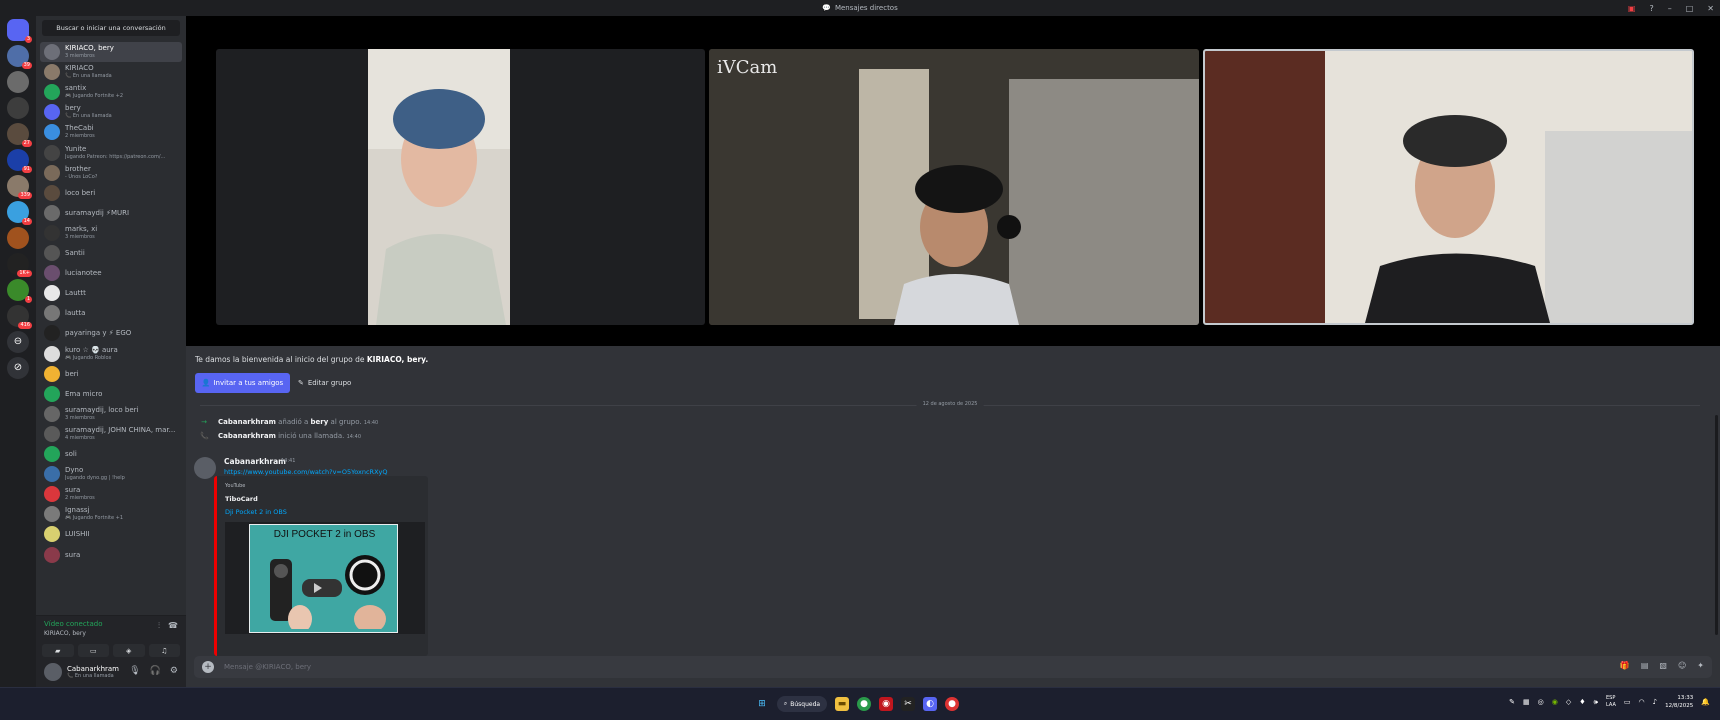 The height and width of the screenshot is (720, 1720). What do you see at coordinates (19, 187) in the screenshot?
I see `server-icon: 339` at bounding box center [19, 187].